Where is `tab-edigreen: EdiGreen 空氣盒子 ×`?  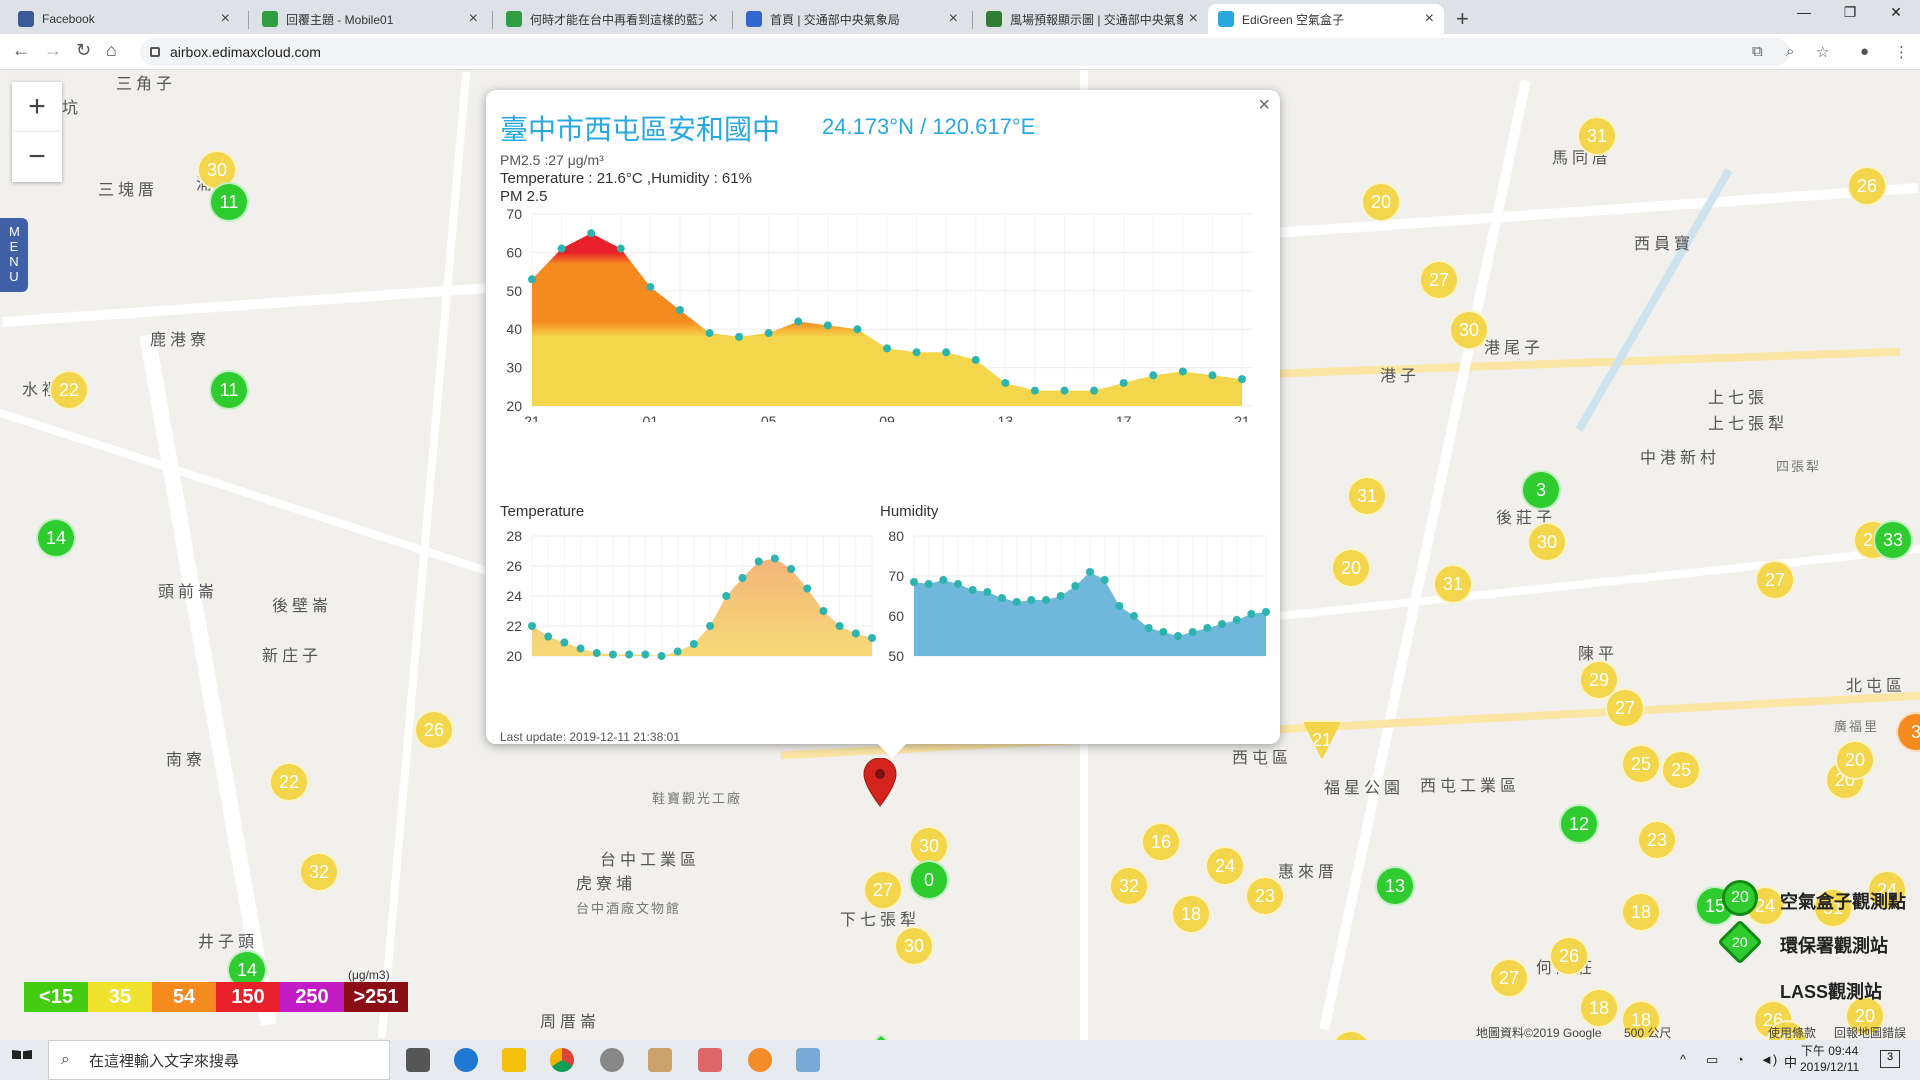 tab-edigreen: EdiGreen 空氣盒子 × is located at coordinates (1326, 19).